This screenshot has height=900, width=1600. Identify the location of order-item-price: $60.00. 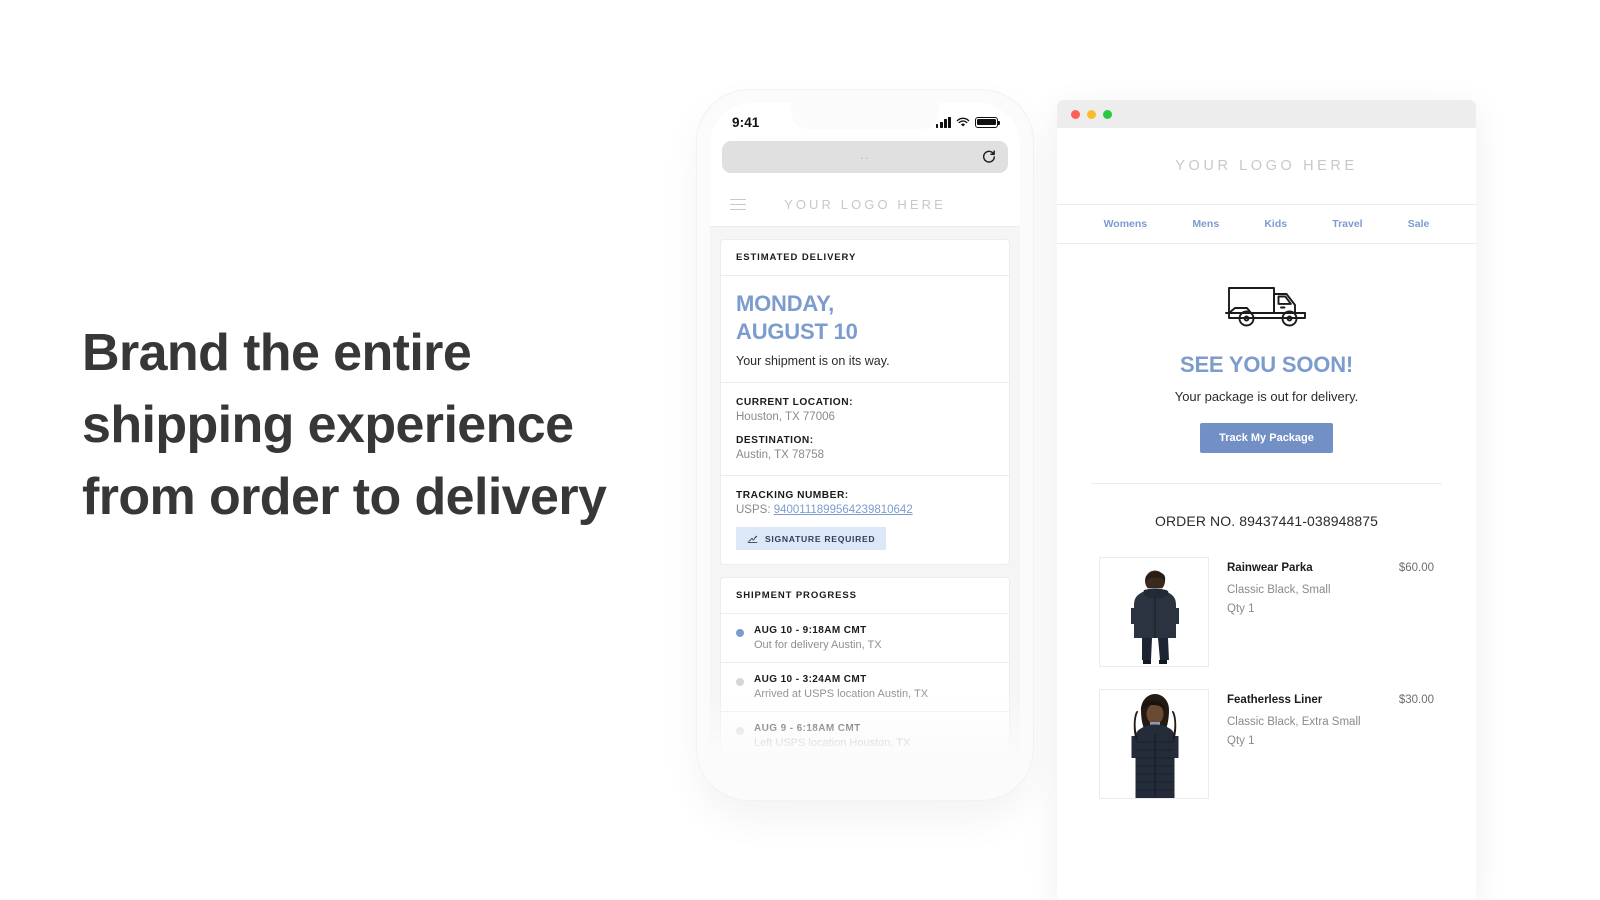
(1416, 568).